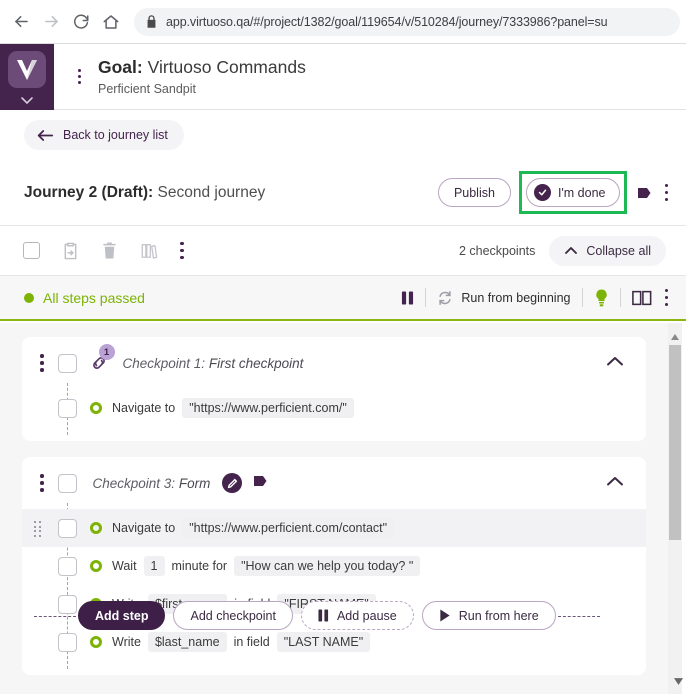 This screenshot has width=686, height=694. I want to click on pause-button, so click(407, 298).